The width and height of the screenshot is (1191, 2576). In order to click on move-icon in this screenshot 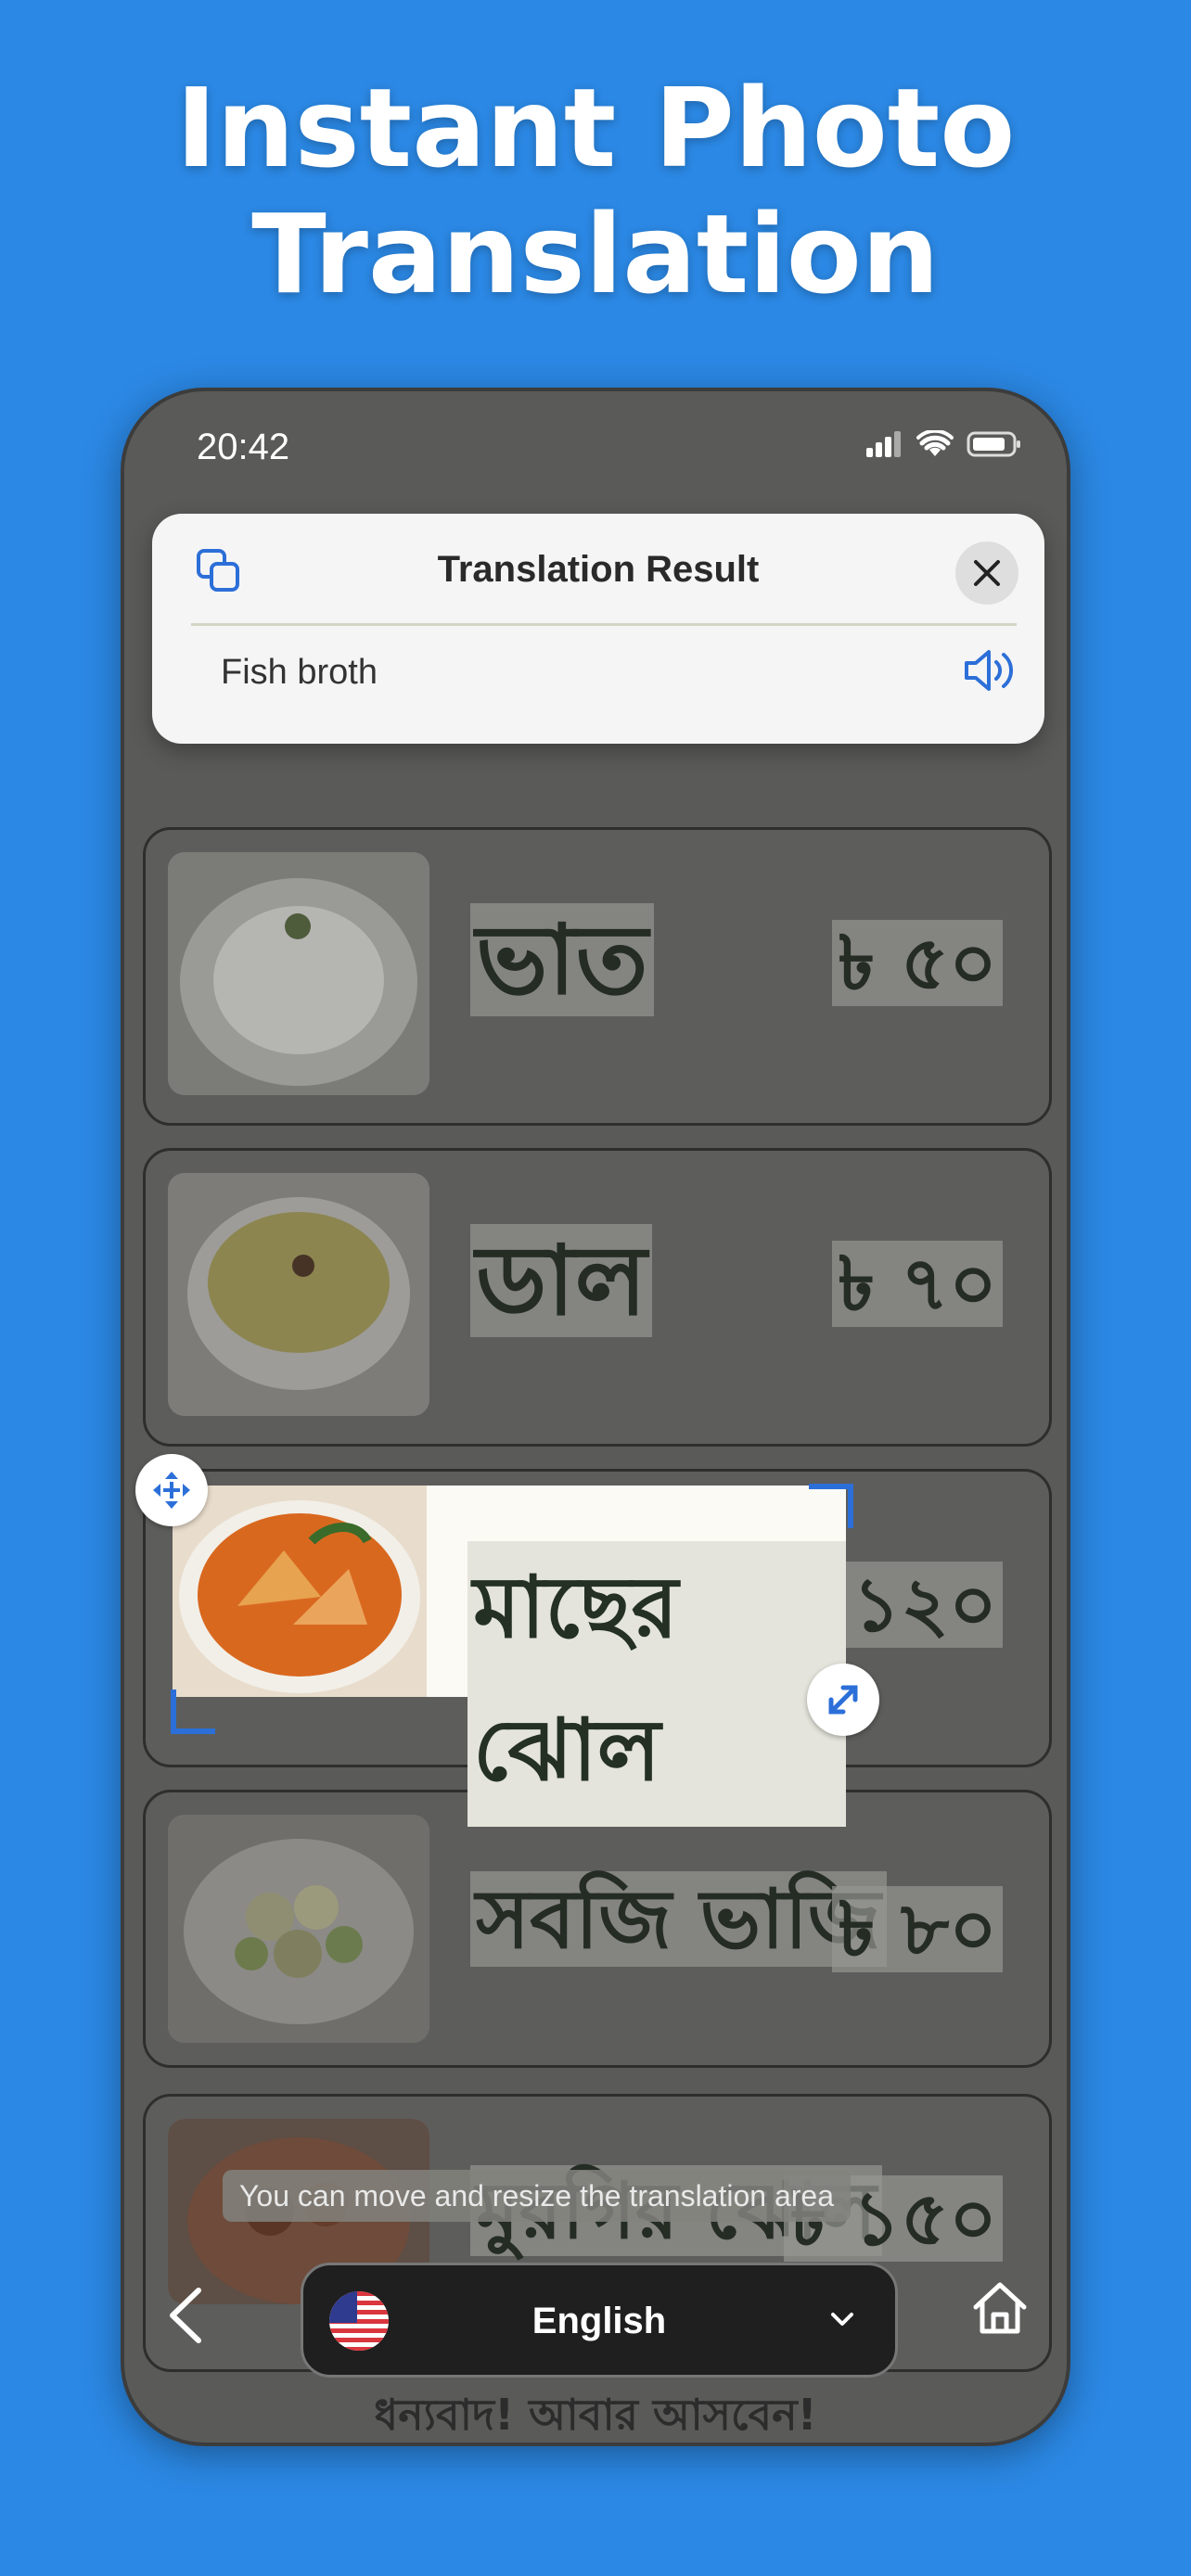, I will do `click(171, 1491)`.